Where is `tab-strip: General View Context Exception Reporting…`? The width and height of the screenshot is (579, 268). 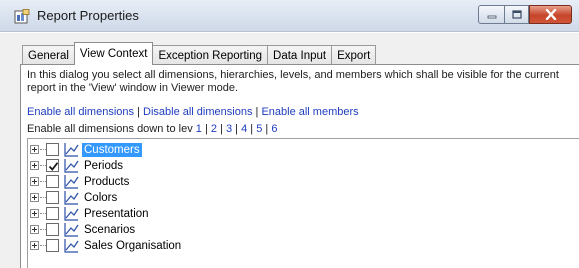 tab-strip: General View Context Exception Reporting… is located at coordinates (199, 53).